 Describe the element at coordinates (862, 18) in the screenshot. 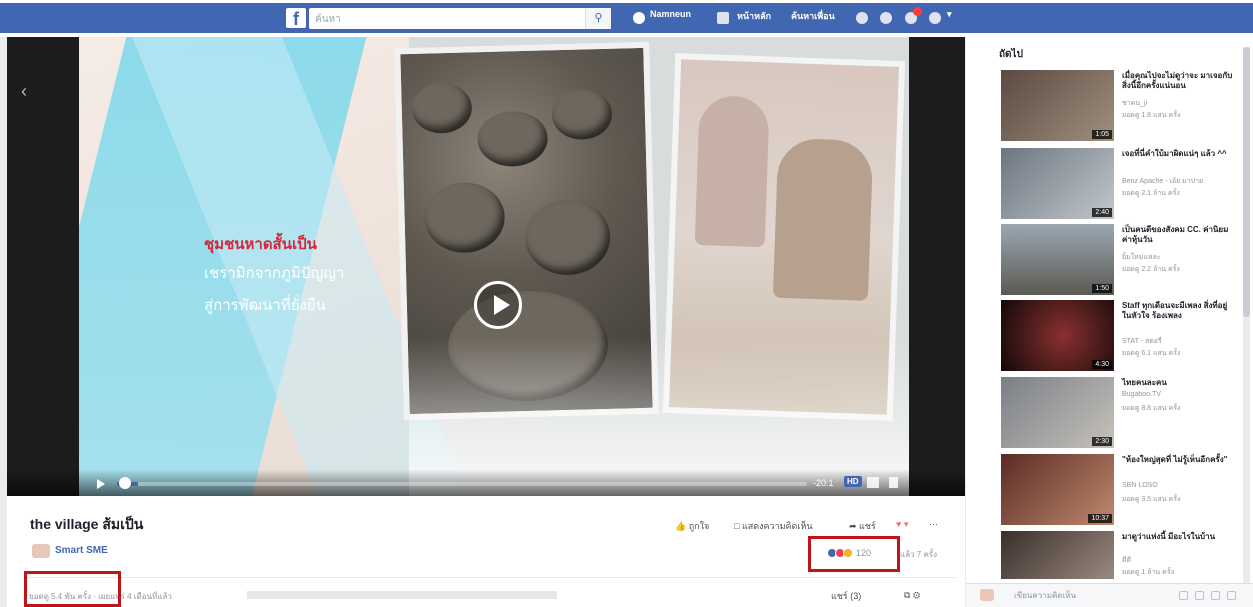

I see `friend-requests-icon` at that location.